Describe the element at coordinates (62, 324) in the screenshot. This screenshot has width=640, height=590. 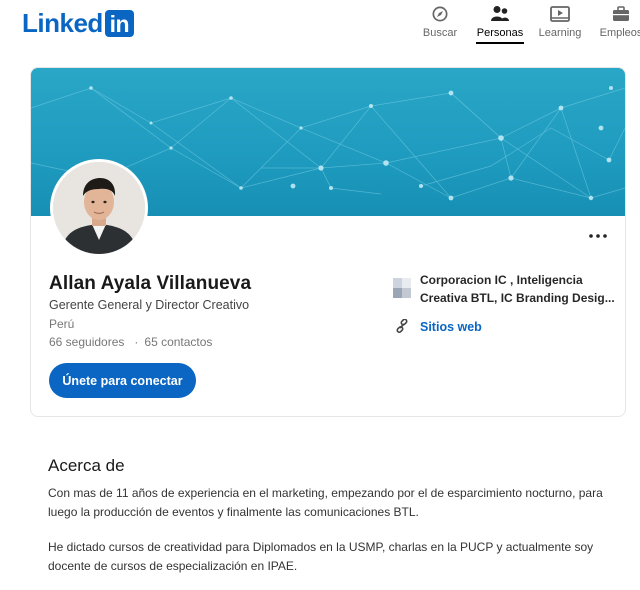
I see `profile-location: Perú` at that location.